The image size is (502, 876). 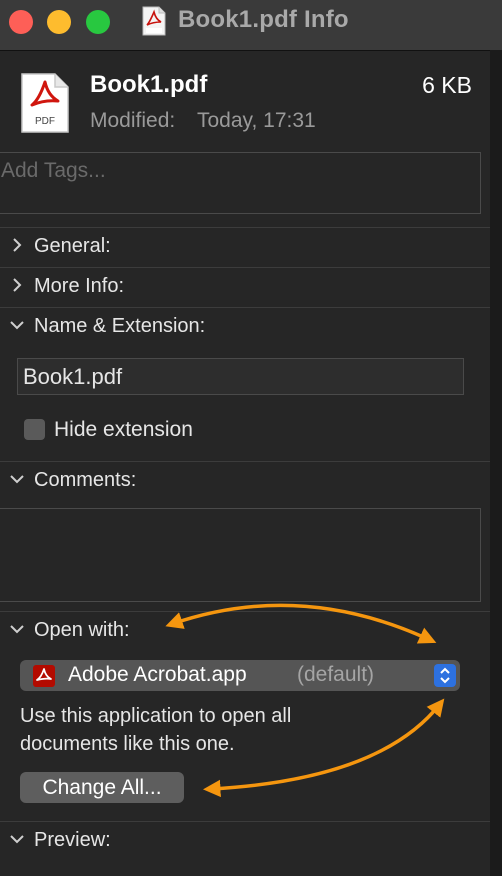 What do you see at coordinates (245, 482) in the screenshot?
I see `section-comments: Comments:` at bounding box center [245, 482].